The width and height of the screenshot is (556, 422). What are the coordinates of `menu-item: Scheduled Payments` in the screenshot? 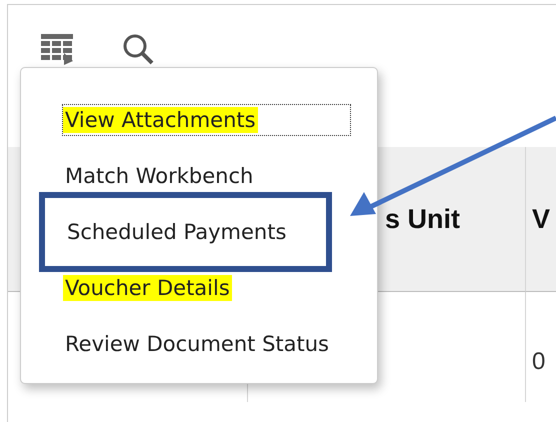 It's located at (176, 232).